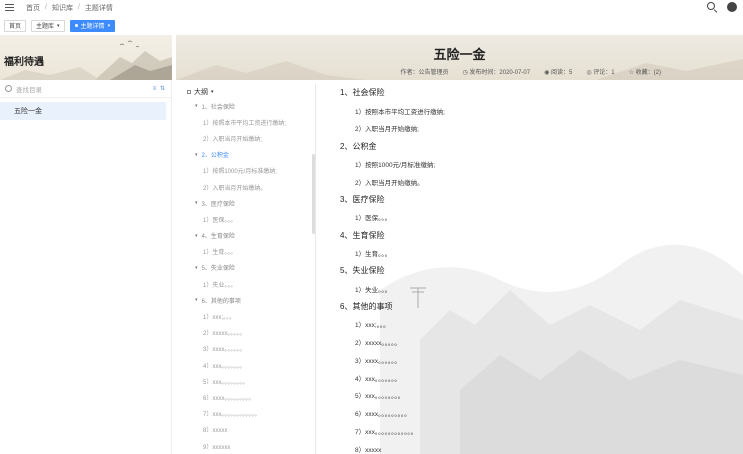 Image resolution: width=743 pixels, height=454 pixels. I want to click on section-heading: 1、社会保险, so click(362, 93).